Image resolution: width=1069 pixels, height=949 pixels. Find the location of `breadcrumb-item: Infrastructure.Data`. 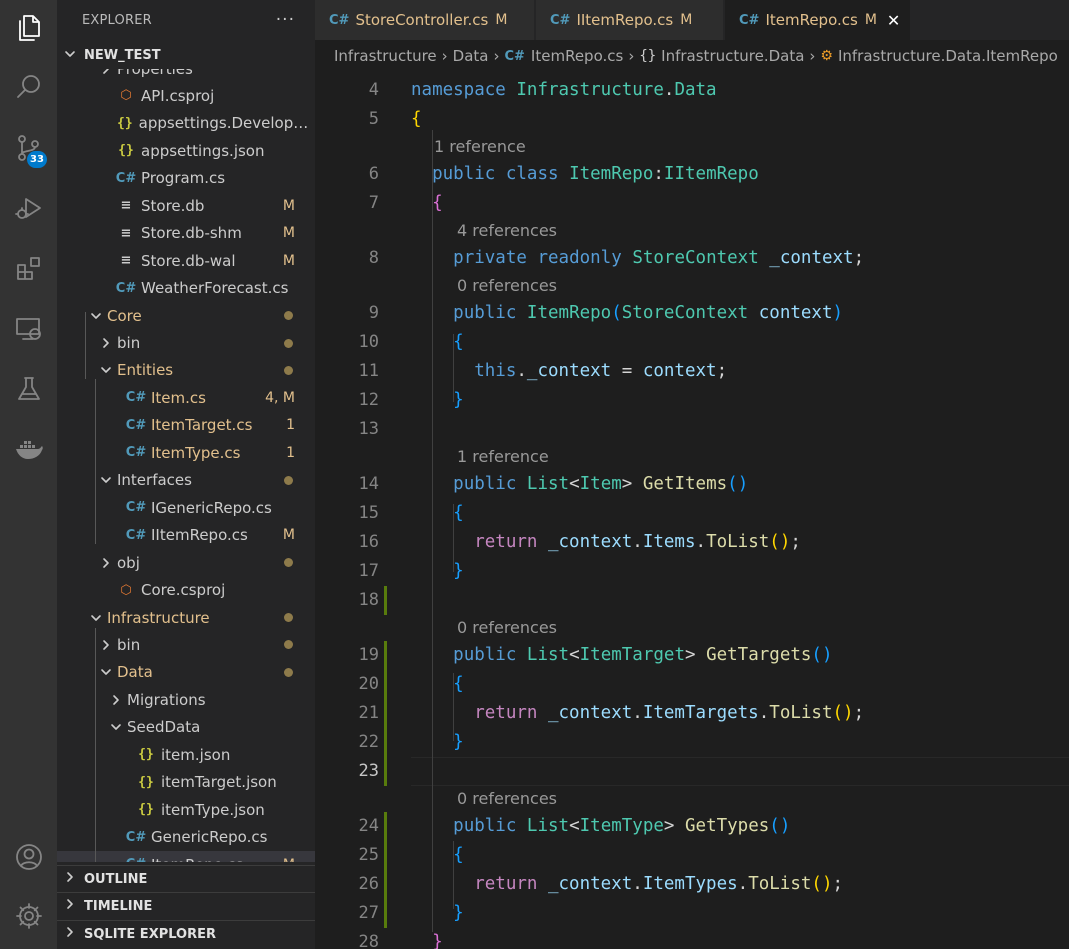

breadcrumb-item: Infrastructure.Data is located at coordinates (732, 56).